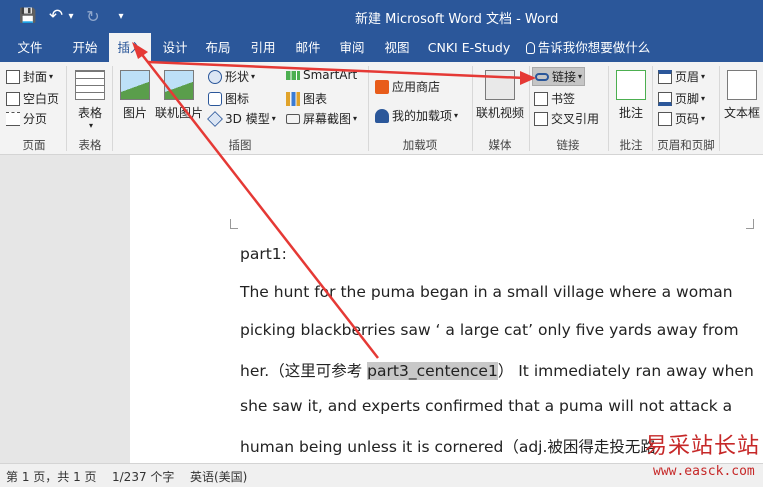  I want to click on tab-file: 文件, so click(30, 47).